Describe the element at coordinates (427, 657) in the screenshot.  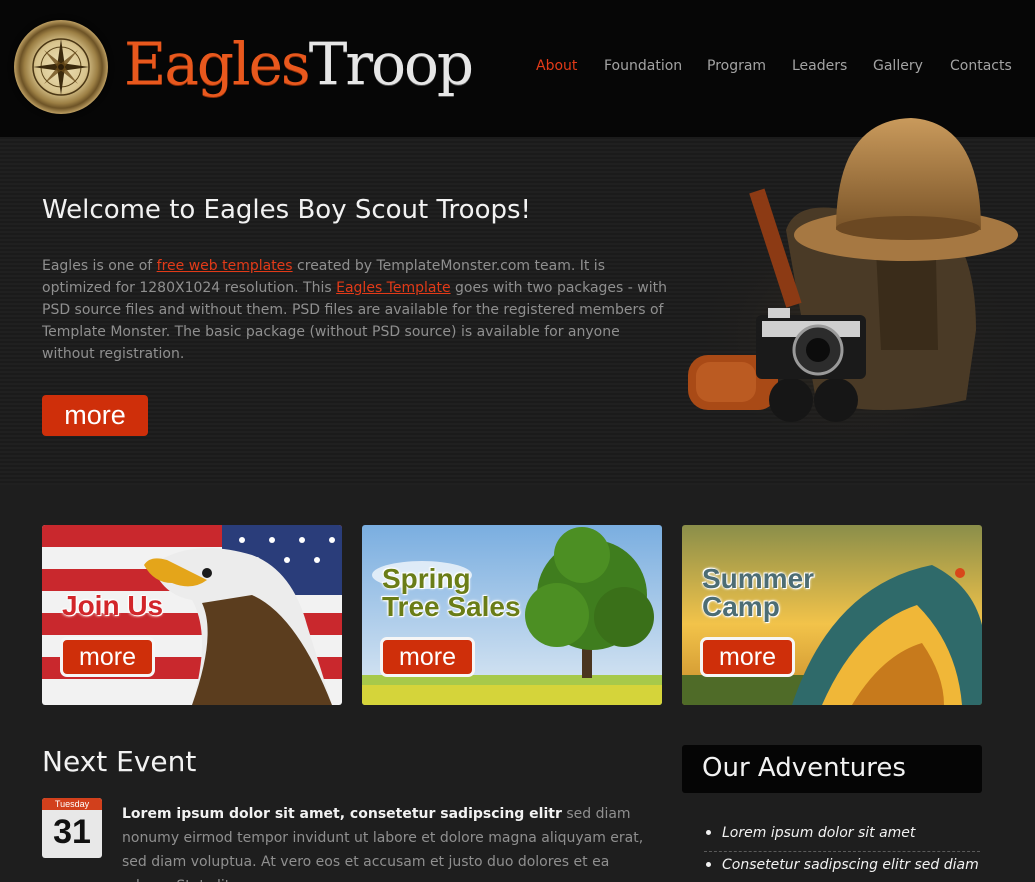
I see `spring-tree-sales-more-button: more` at that location.